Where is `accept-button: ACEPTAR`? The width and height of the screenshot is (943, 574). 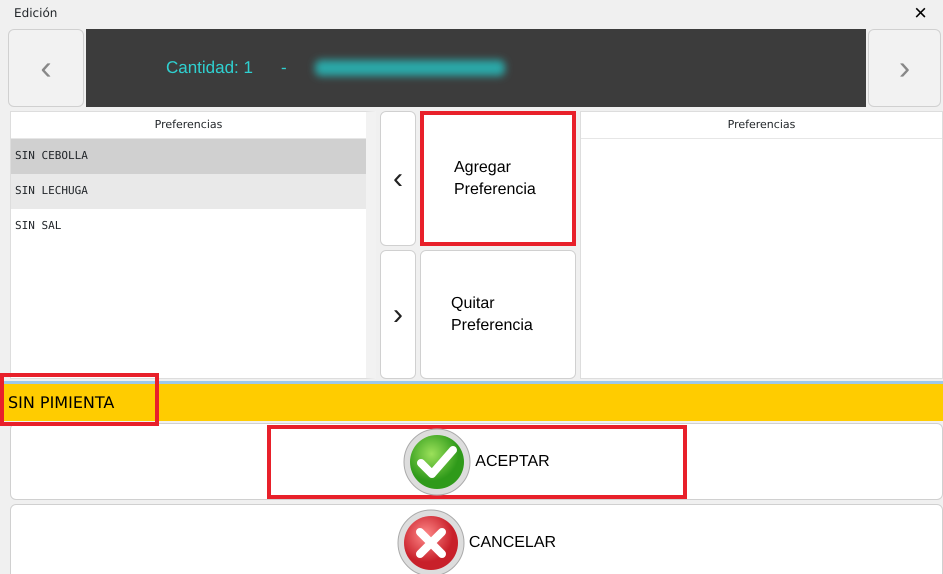 accept-button: ACEPTAR is located at coordinates (476, 461).